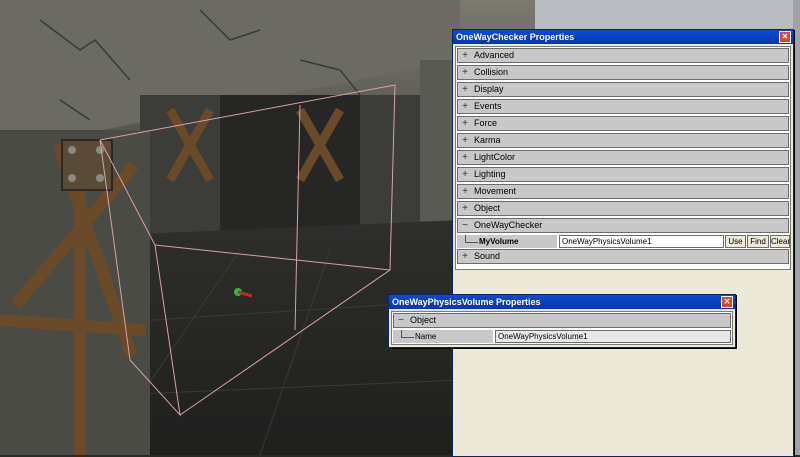 Image resolution: width=800 pixels, height=457 pixels. What do you see at coordinates (489, 89) in the screenshot?
I see `category-label: Display` at bounding box center [489, 89].